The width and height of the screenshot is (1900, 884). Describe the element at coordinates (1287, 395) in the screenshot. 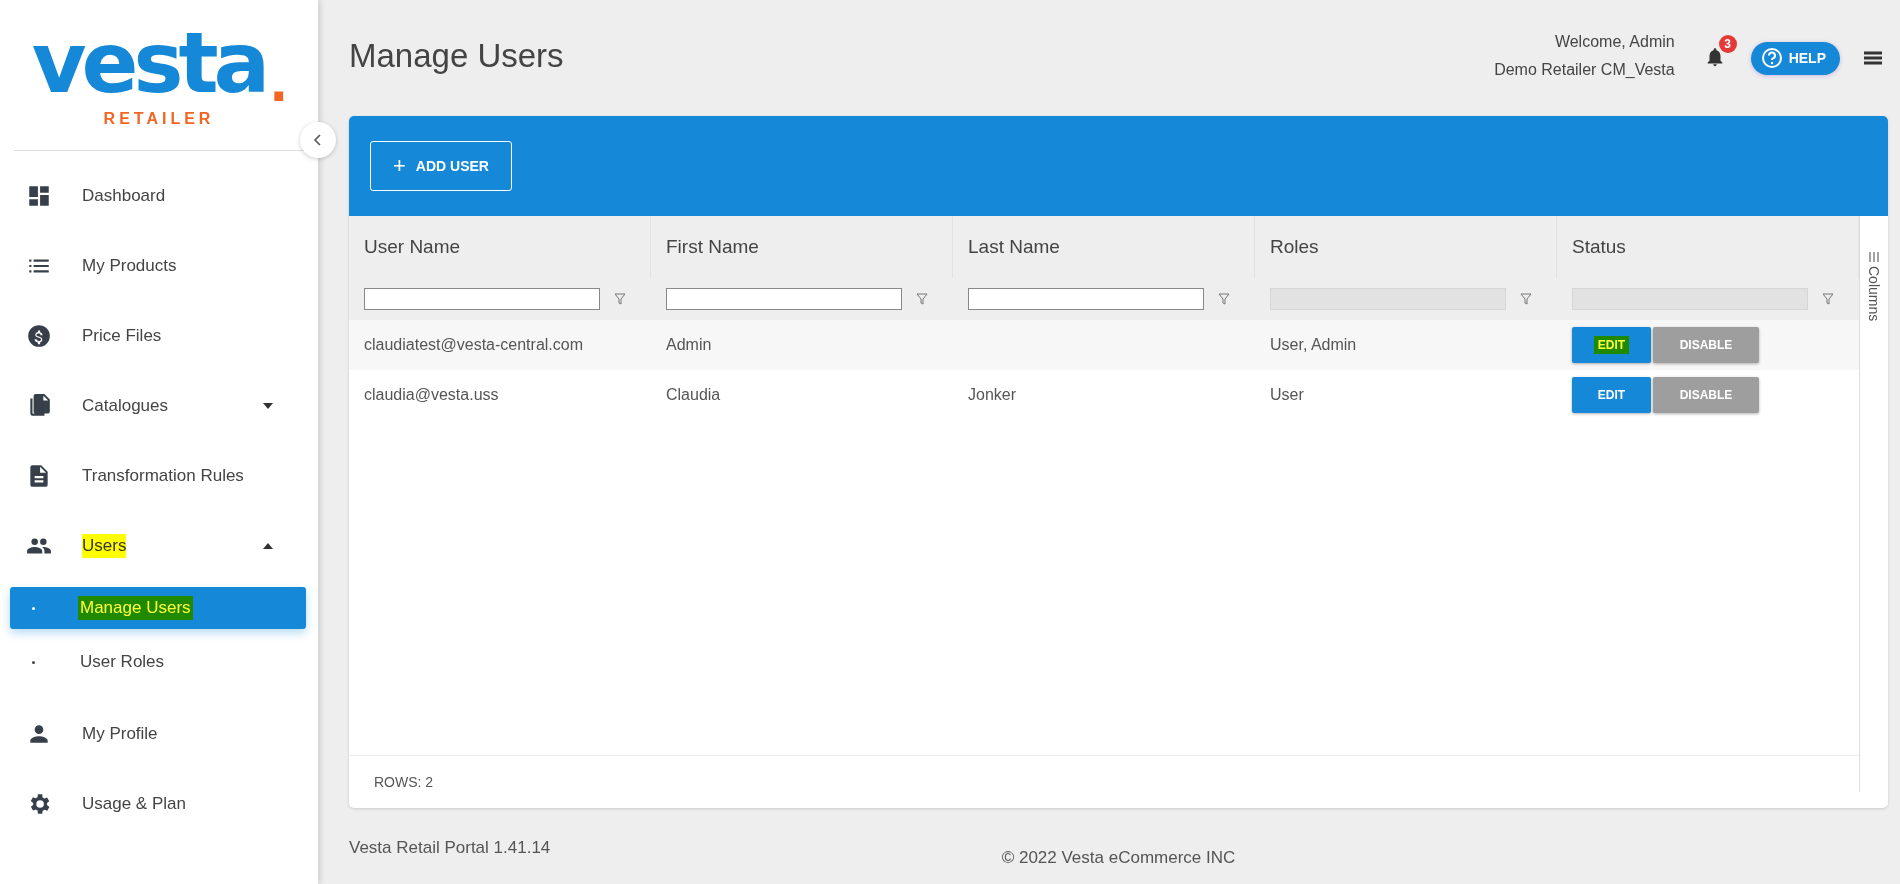

I see `table-cell: User` at that location.